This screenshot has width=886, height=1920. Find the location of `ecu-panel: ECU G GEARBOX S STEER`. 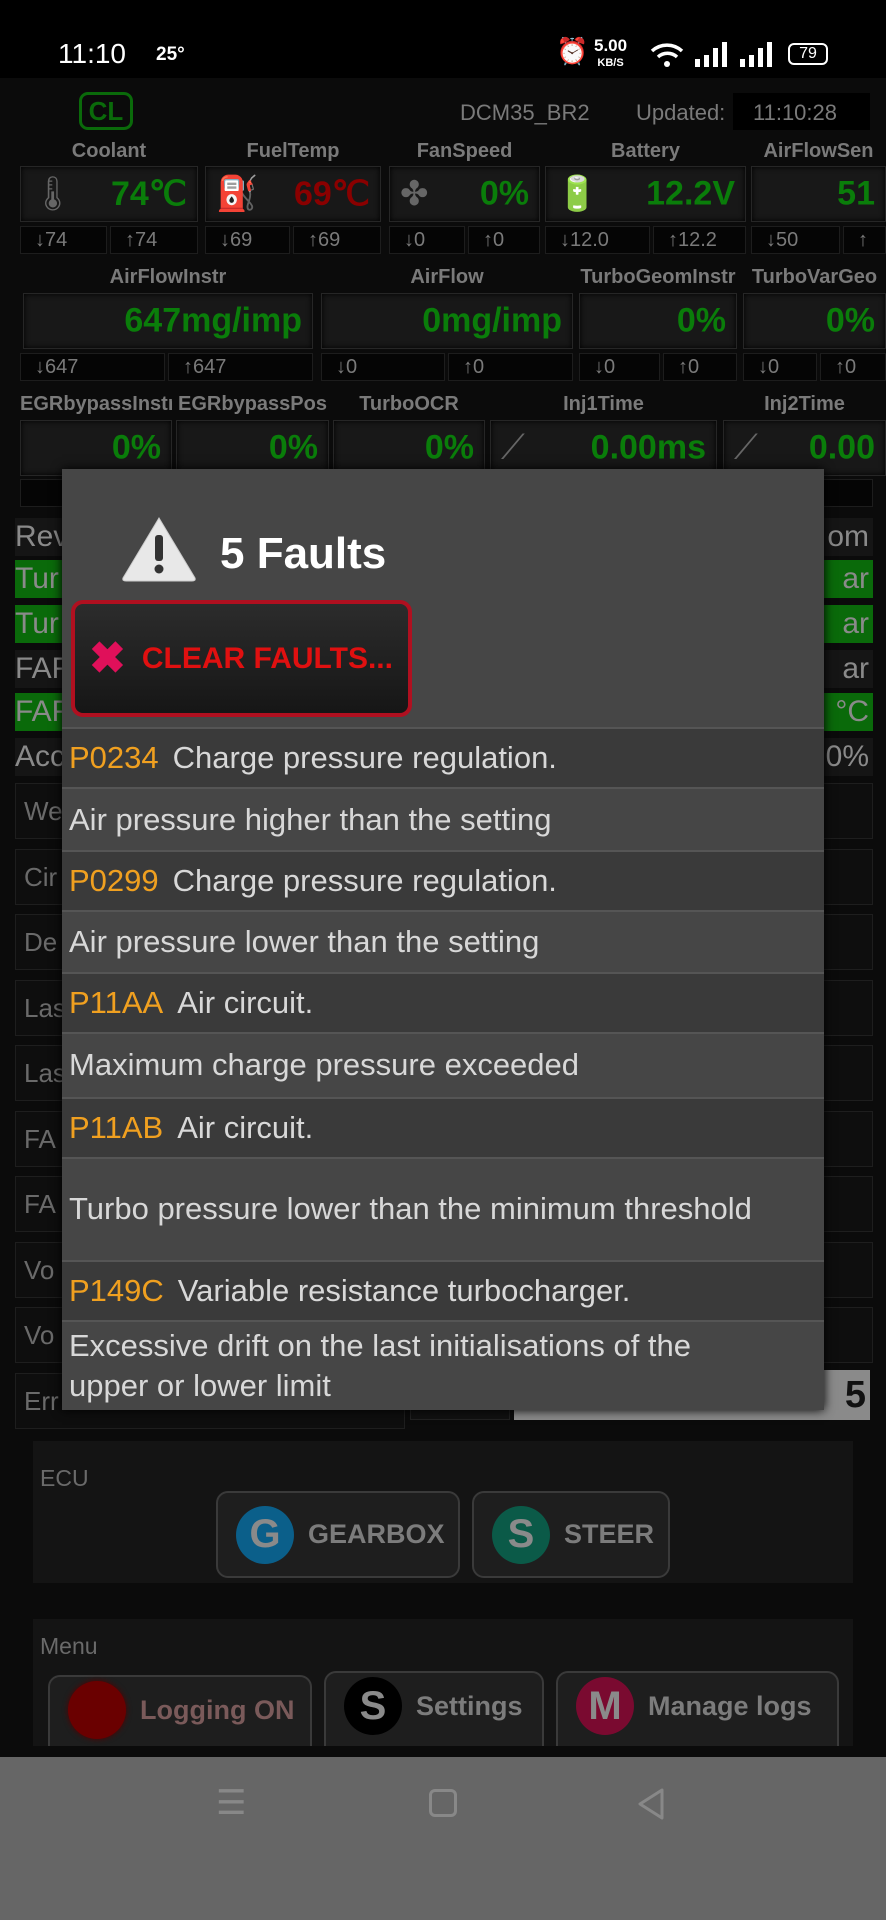

ecu-panel: ECU G GEARBOX S STEER is located at coordinates (443, 1512).